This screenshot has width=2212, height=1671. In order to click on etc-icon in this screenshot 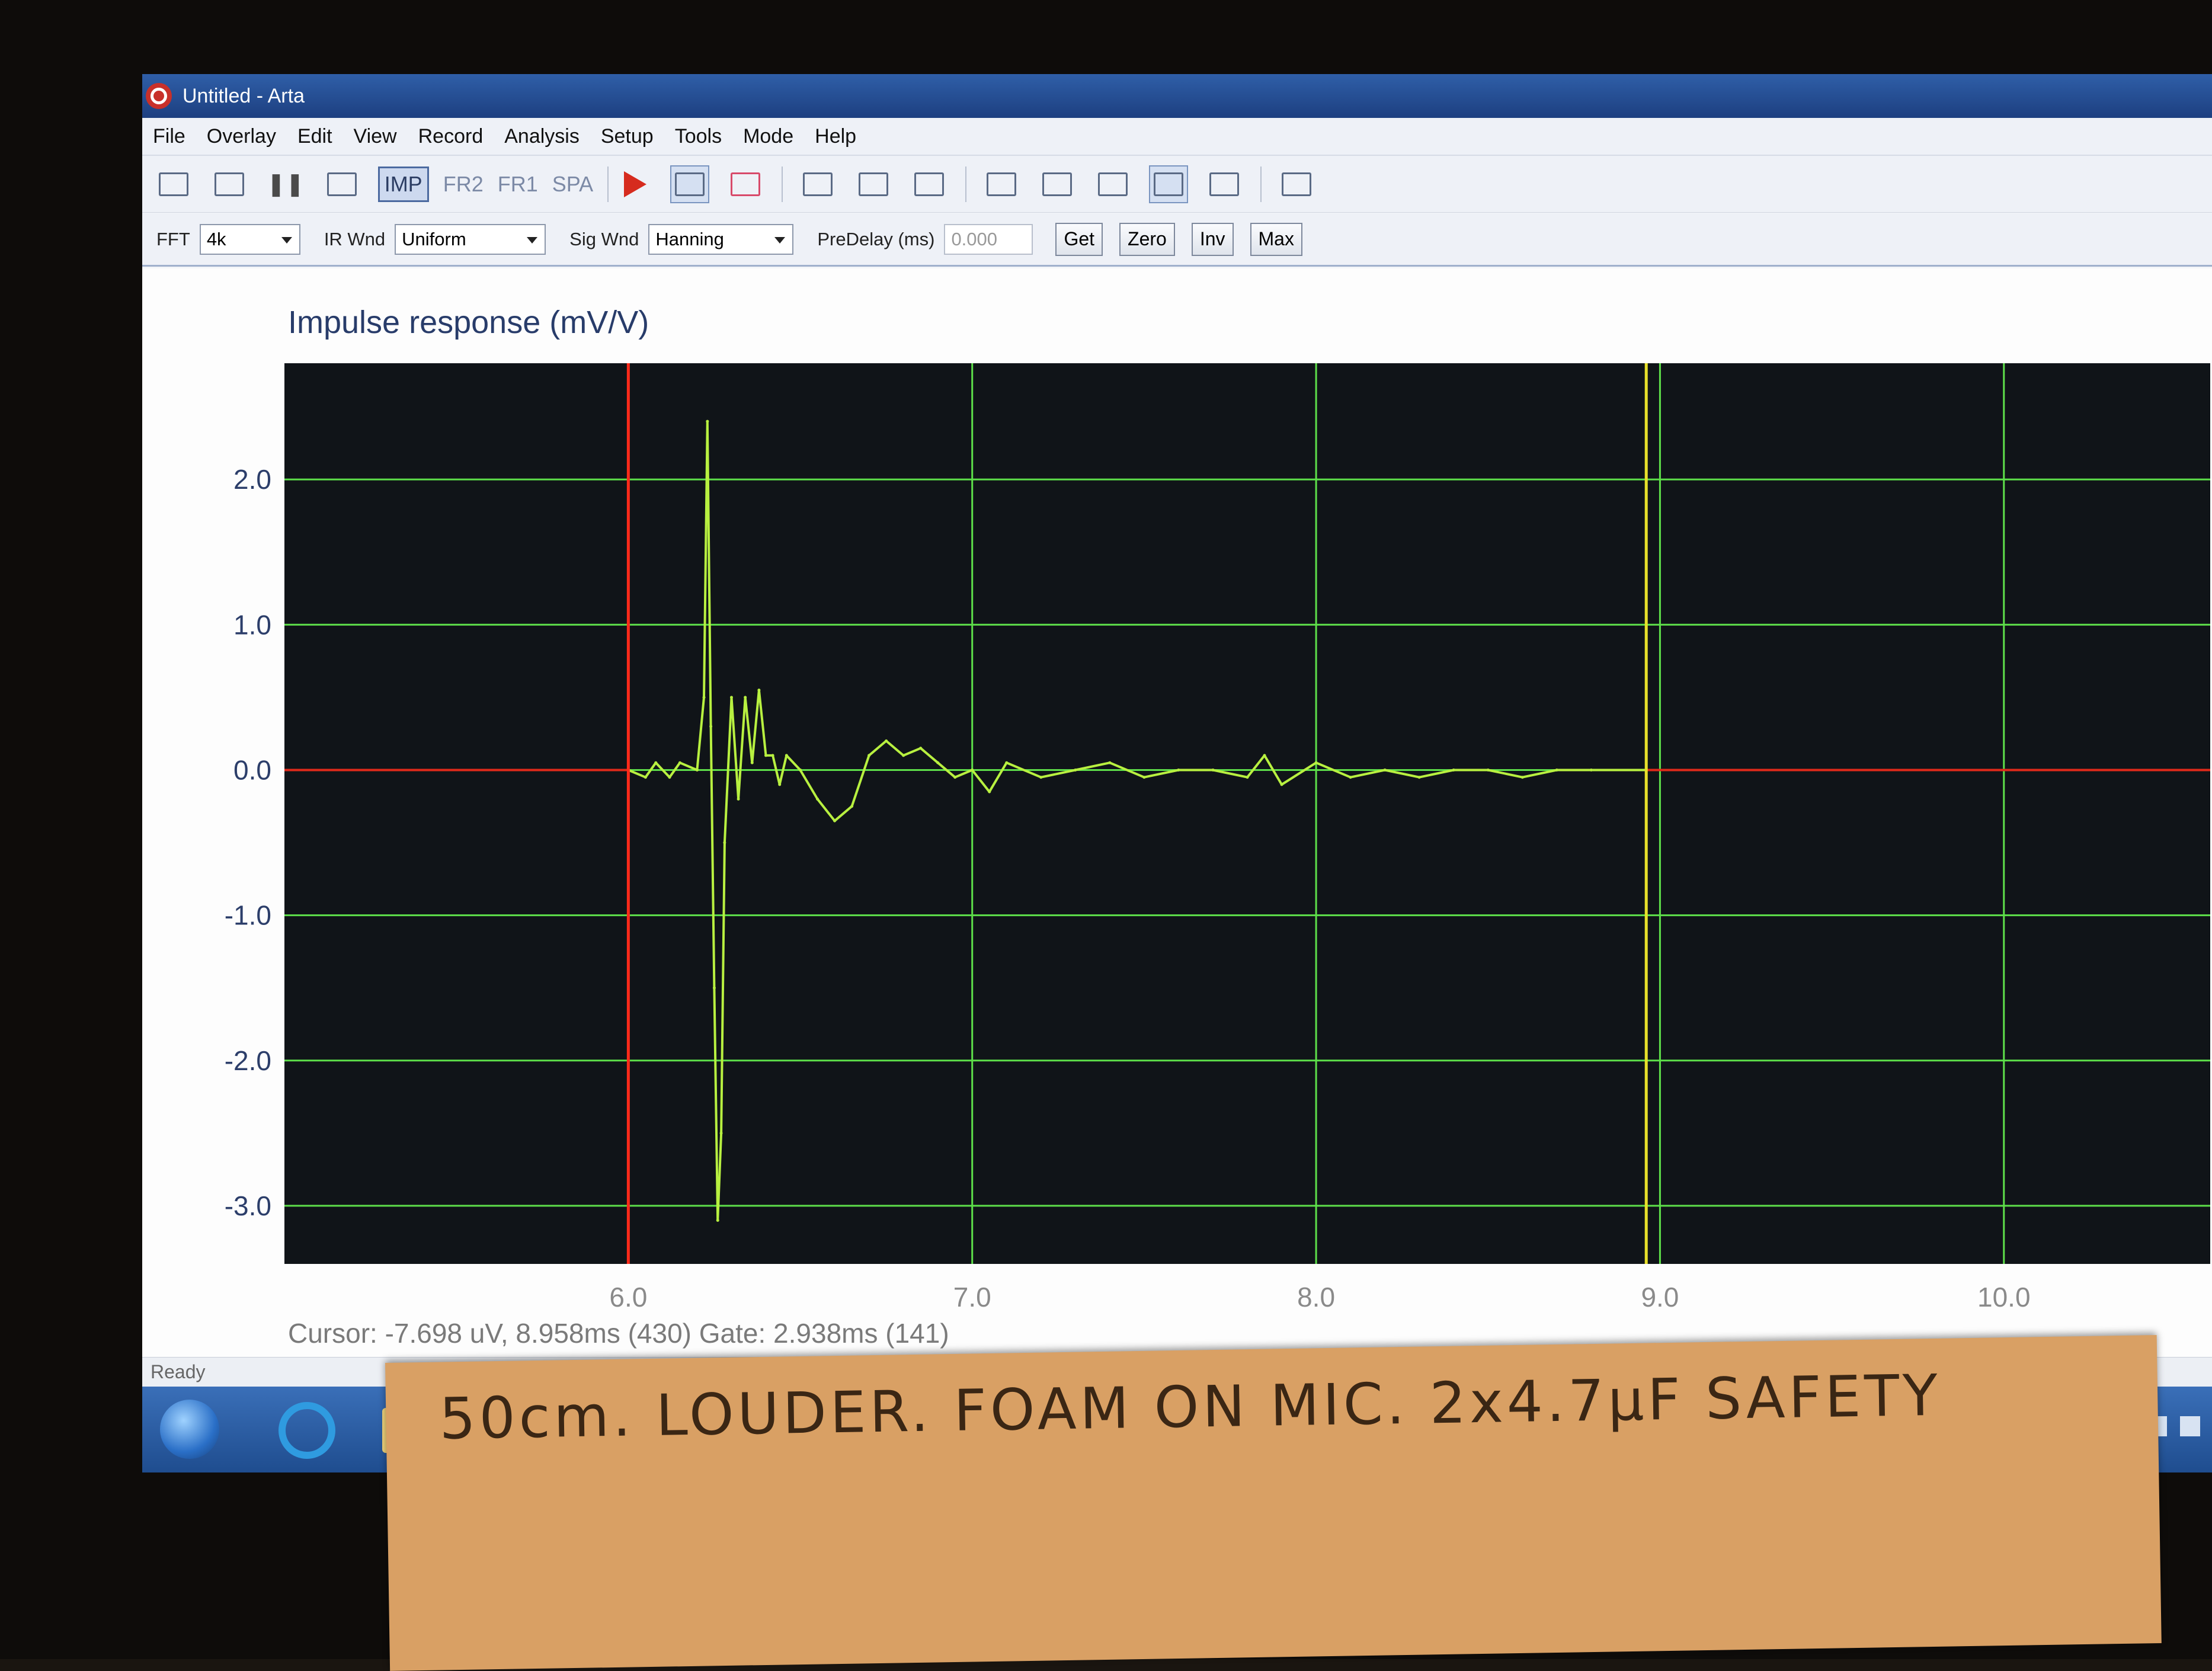, I will do `click(1057, 184)`.